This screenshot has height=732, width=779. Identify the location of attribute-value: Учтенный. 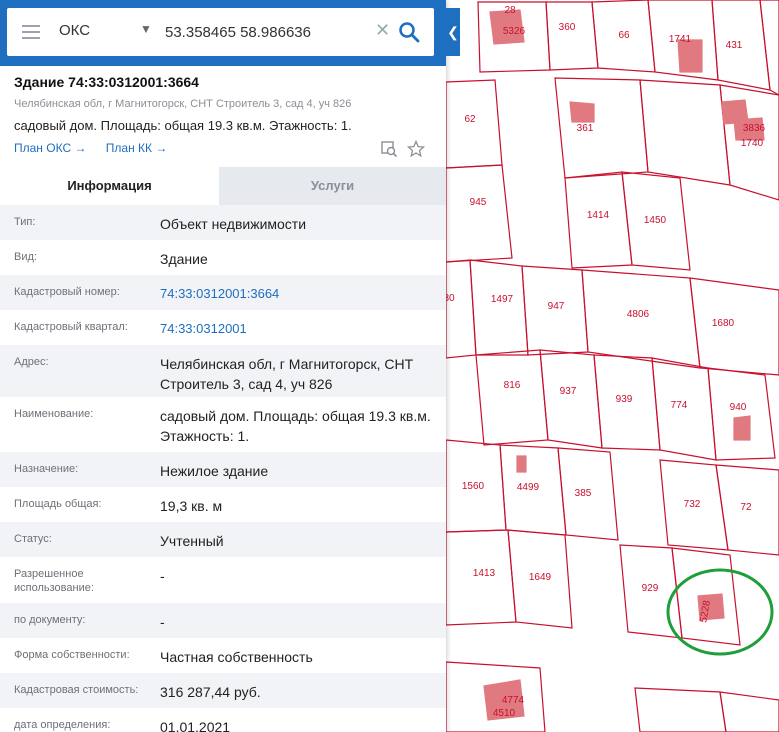
(192, 541).